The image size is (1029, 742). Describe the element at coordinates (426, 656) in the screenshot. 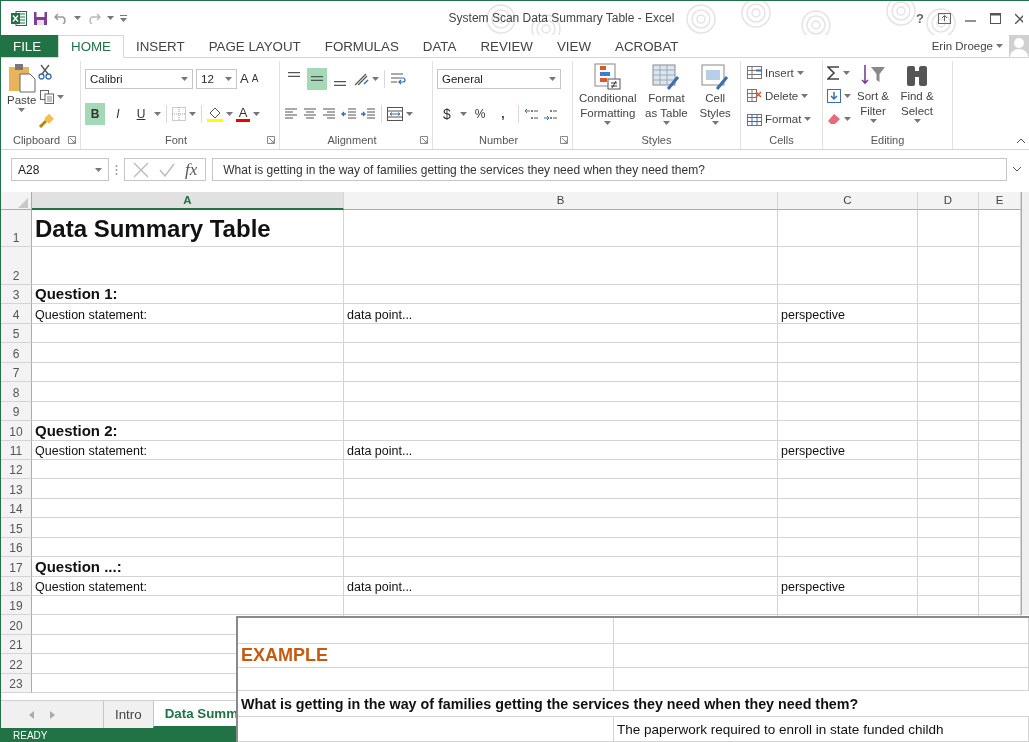

I see `example-heading: EXAMPLE` at that location.